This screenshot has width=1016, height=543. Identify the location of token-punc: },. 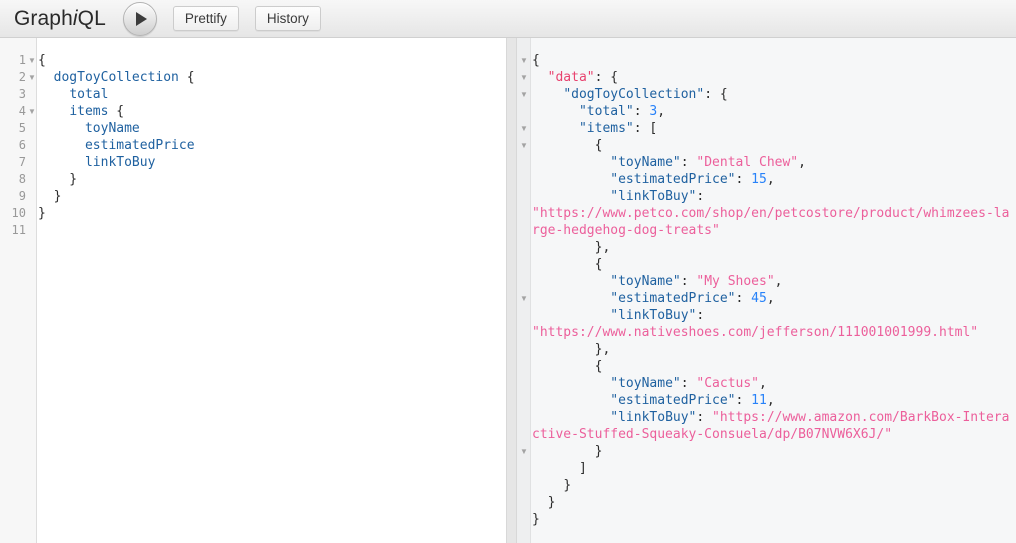
(571, 349).